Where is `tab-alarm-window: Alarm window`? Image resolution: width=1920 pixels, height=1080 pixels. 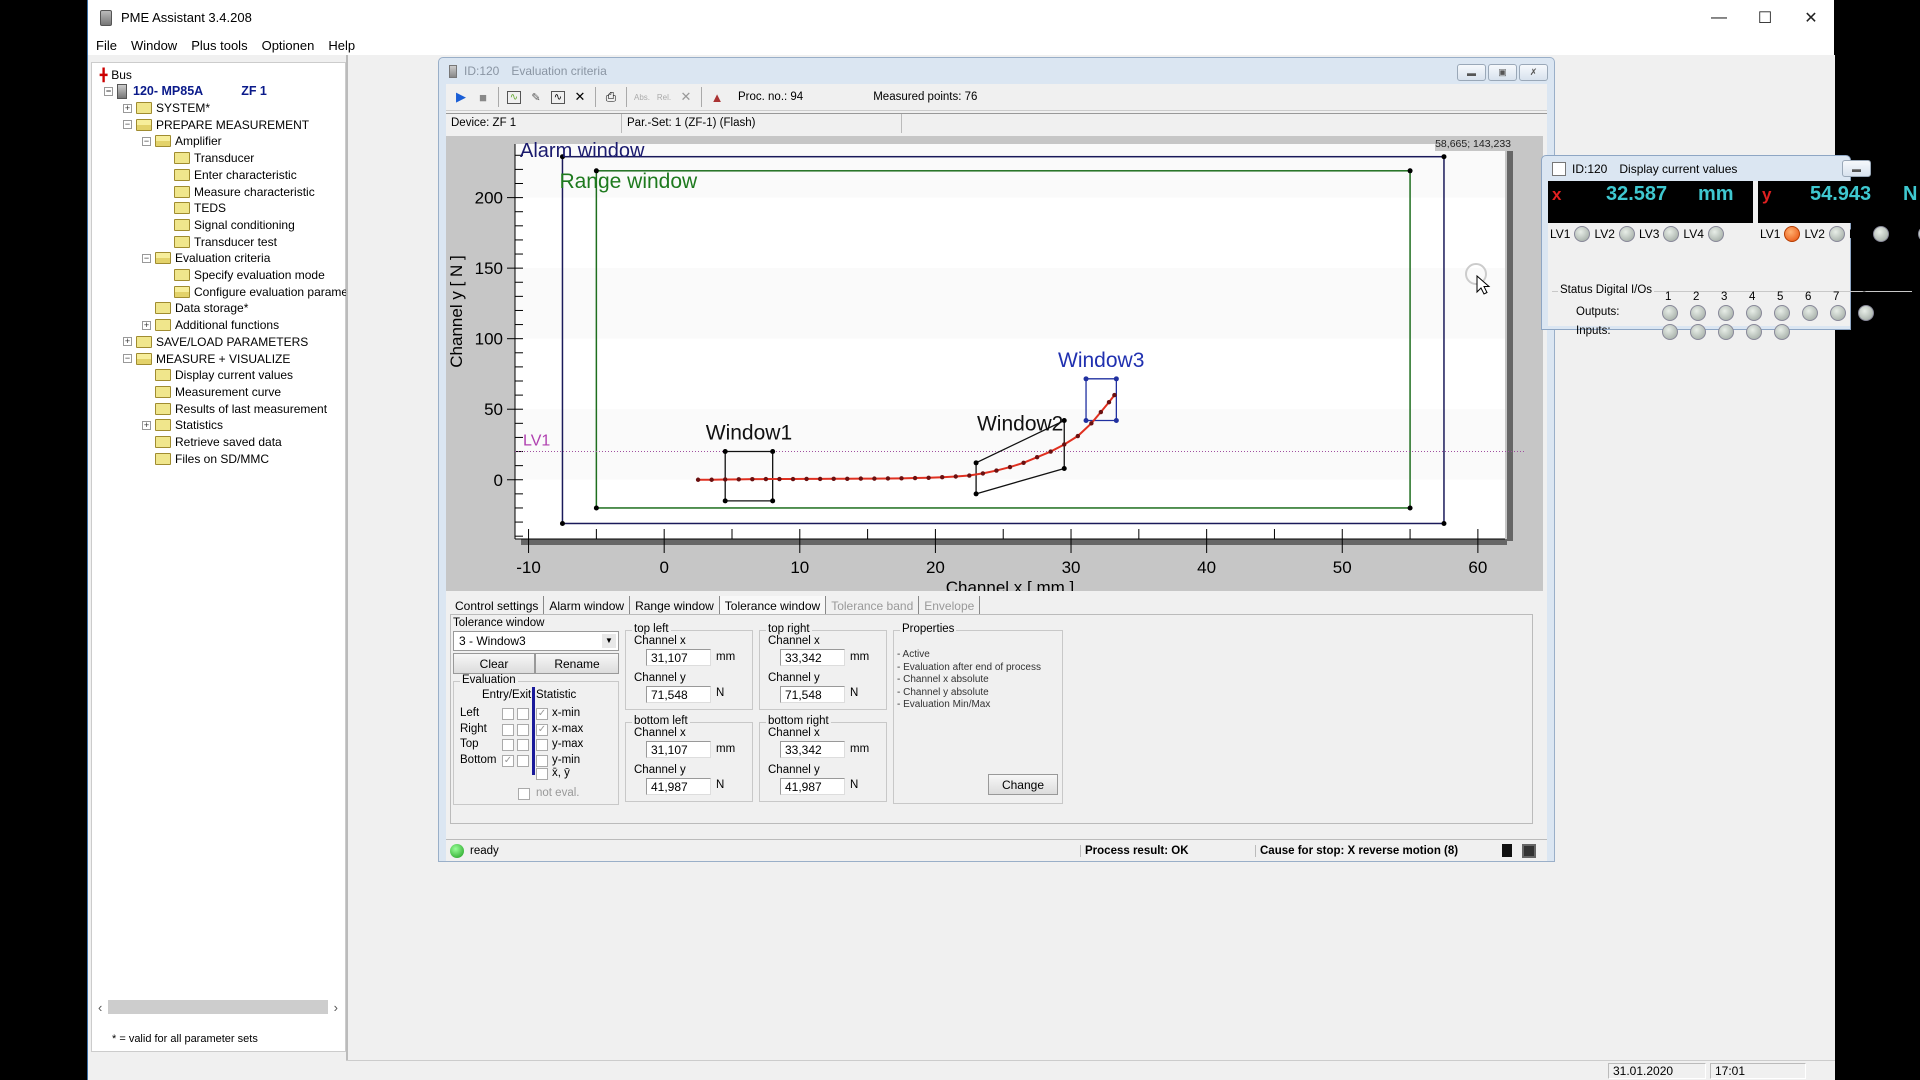
tab-alarm-window: Alarm window is located at coordinates (587, 606).